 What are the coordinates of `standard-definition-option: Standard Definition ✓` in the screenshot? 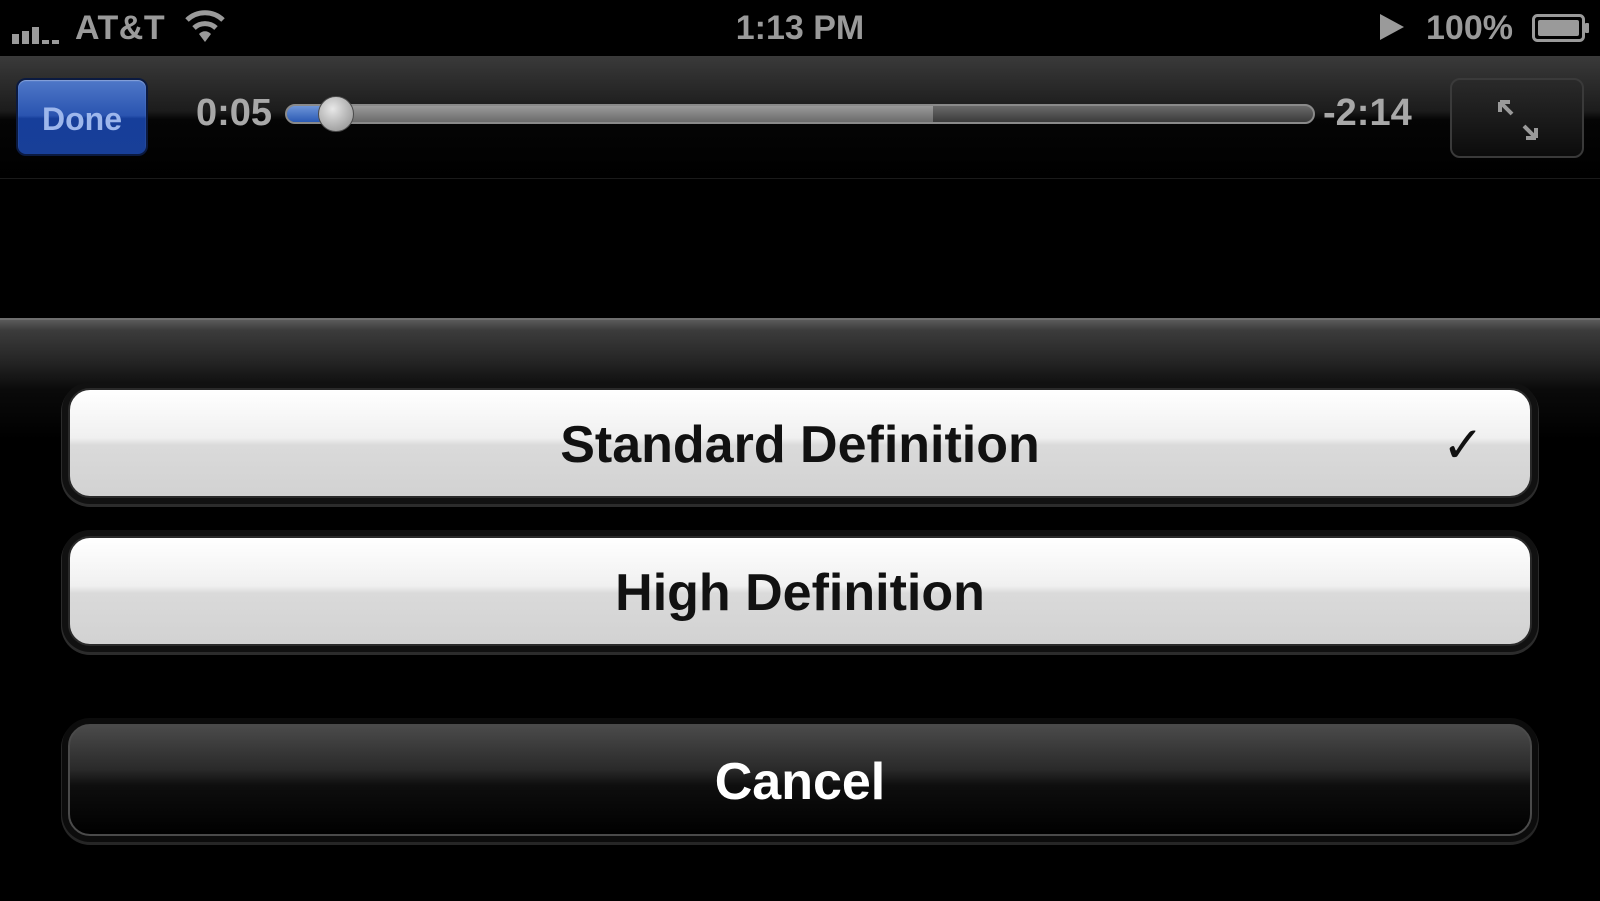 It's located at (800, 443).